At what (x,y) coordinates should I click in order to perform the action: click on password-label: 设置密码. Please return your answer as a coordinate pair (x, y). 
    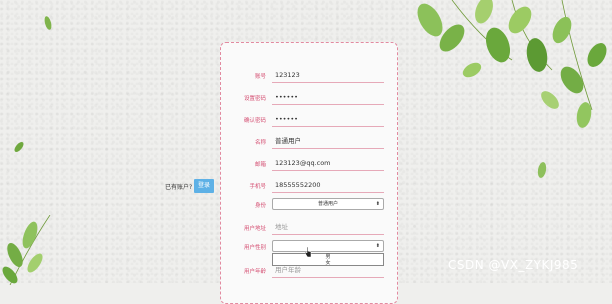
    Looking at the image, I should click on (254, 99).